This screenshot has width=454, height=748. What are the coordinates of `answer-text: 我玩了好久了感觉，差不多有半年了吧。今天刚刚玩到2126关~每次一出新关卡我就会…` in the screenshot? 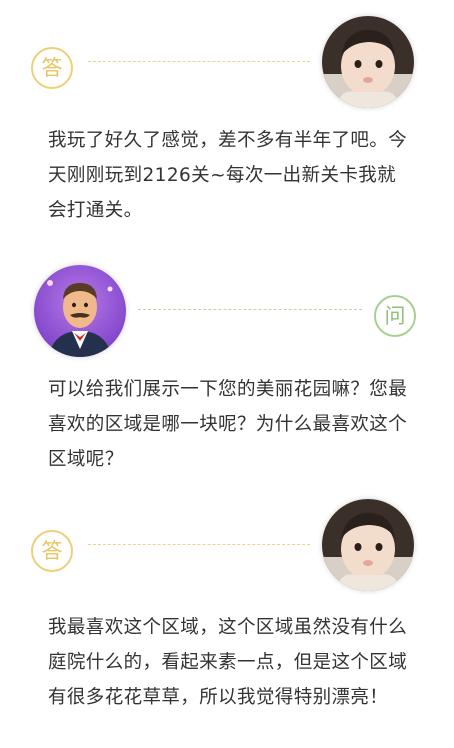 It's located at (228, 175).